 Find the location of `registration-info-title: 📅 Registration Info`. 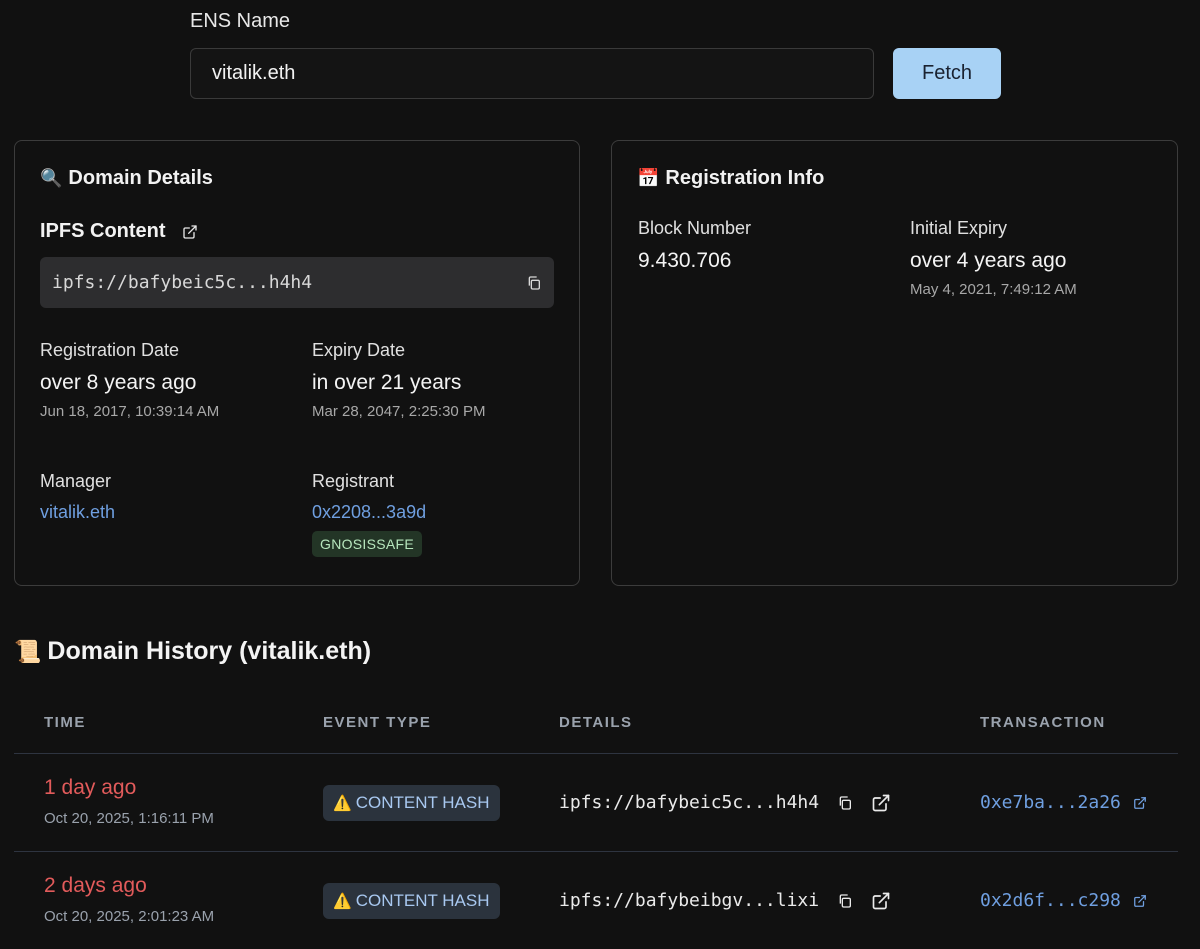

registration-info-title: 📅 Registration Info is located at coordinates (731, 178).